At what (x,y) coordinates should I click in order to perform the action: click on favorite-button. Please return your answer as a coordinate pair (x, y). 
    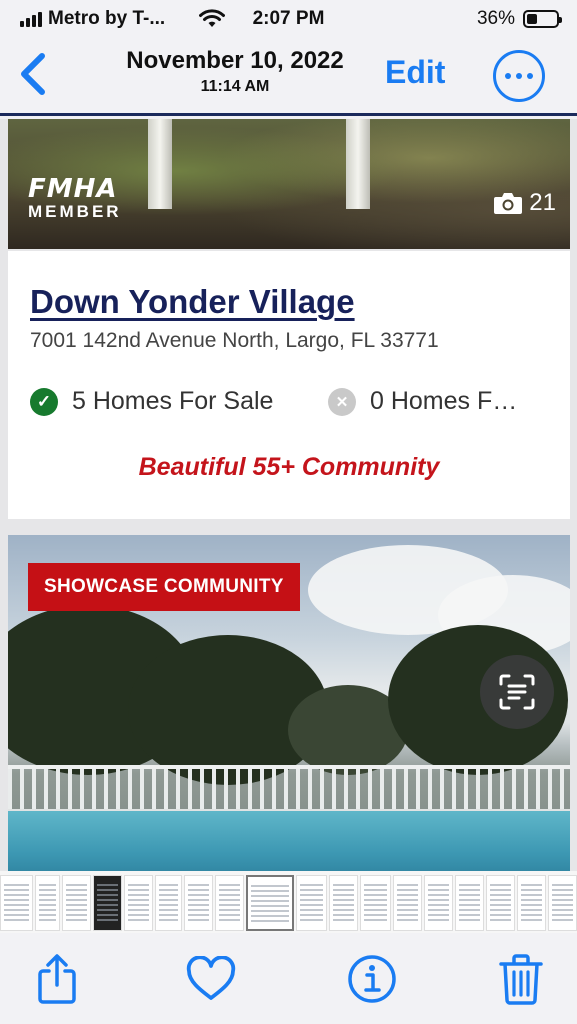
    Looking at the image, I should click on (211, 979).